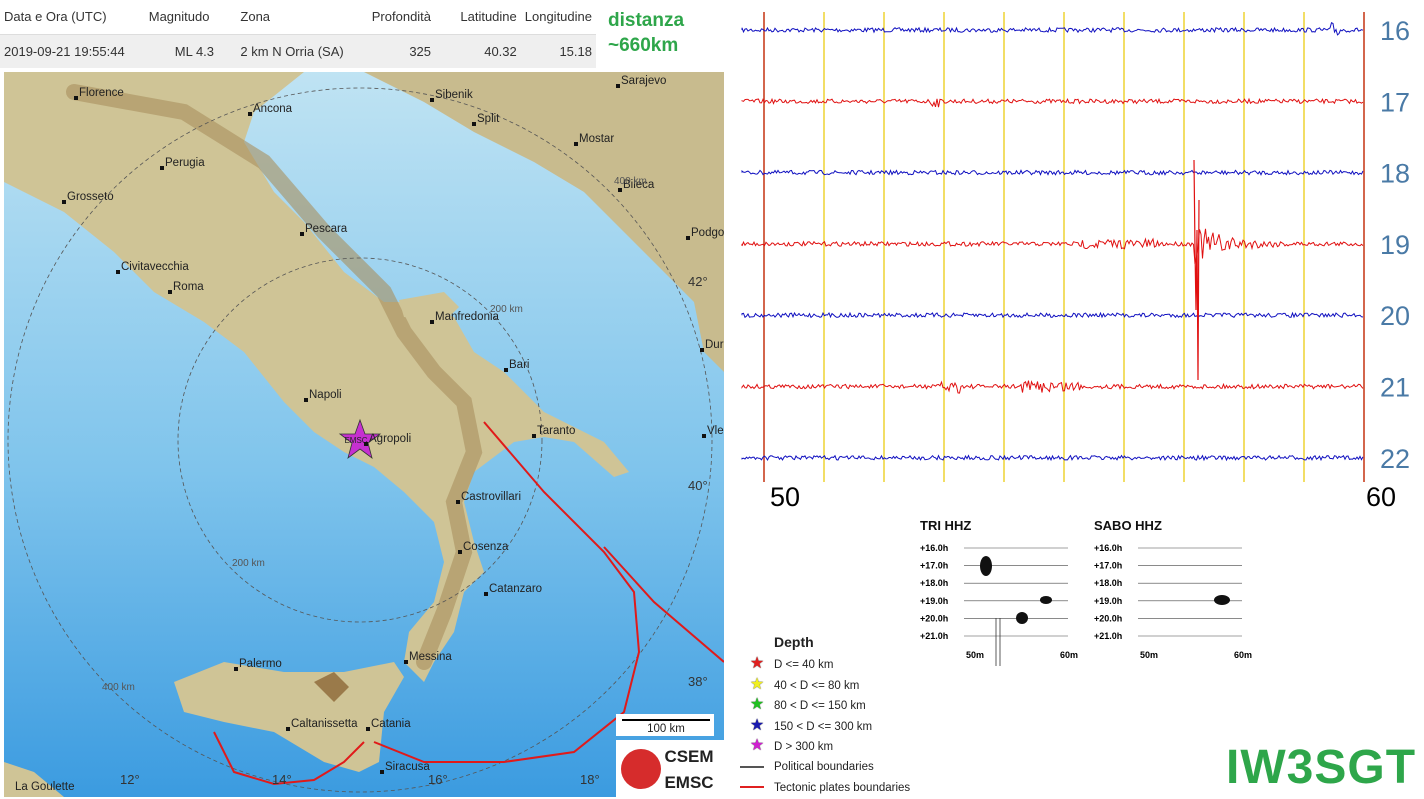  I want to click on legend-label: D <= 40 km, so click(804, 665).